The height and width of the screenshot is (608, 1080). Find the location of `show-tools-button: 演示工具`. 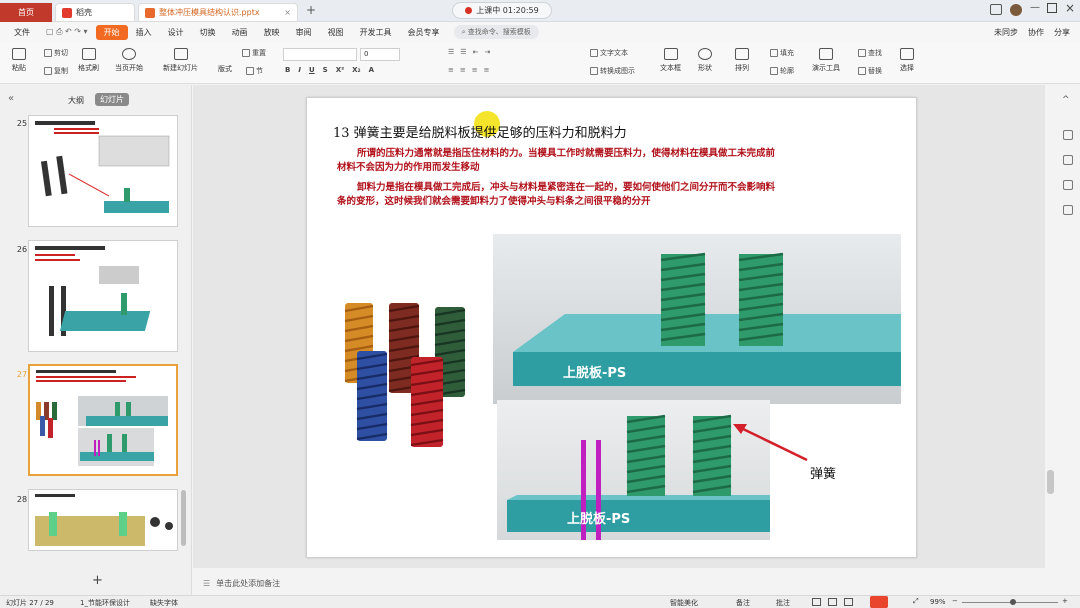

show-tools-button: 演示工具 is located at coordinates (826, 60).